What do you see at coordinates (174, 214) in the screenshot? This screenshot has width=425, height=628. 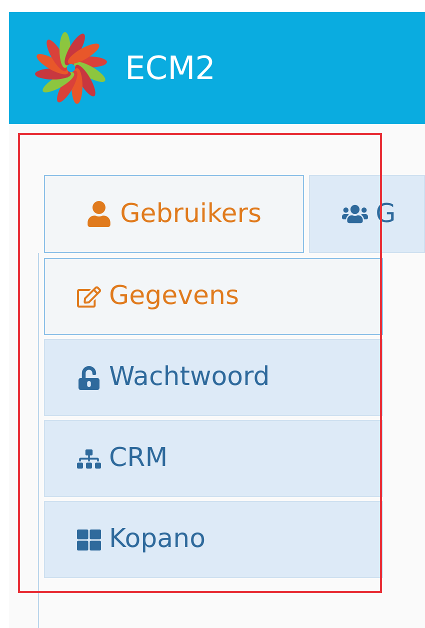 I see `tab: Gebruikers` at bounding box center [174, 214].